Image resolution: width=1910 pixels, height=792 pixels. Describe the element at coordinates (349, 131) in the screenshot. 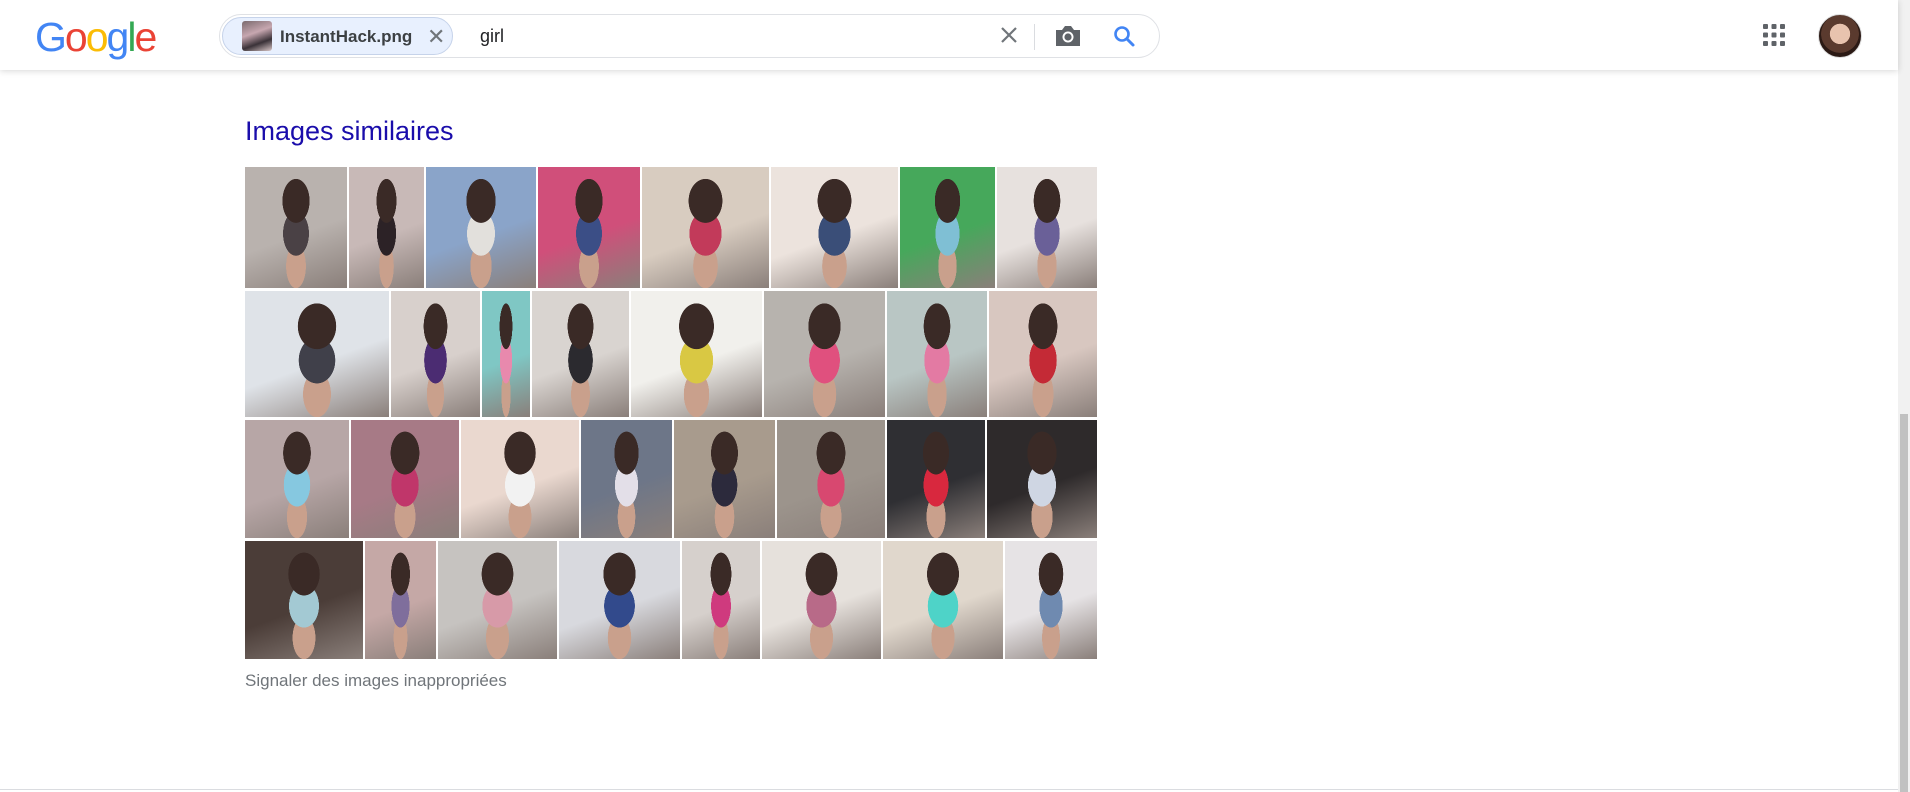

I see `similar-images-heading: Images similaires` at that location.